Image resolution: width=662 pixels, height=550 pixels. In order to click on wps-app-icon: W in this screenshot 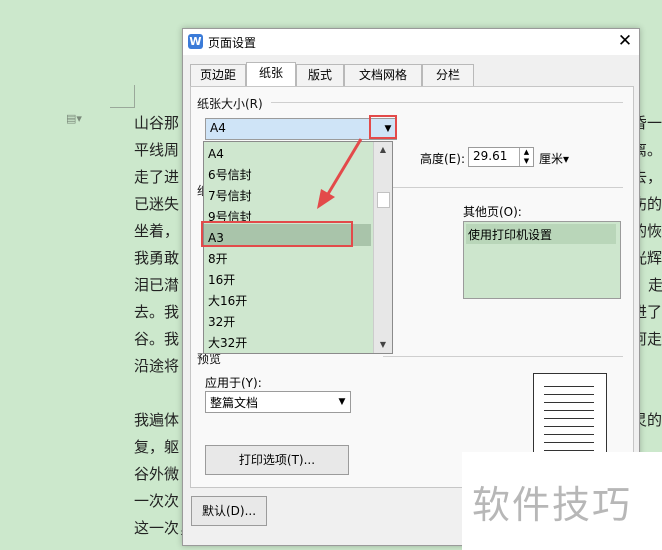, I will do `click(195, 41)`.